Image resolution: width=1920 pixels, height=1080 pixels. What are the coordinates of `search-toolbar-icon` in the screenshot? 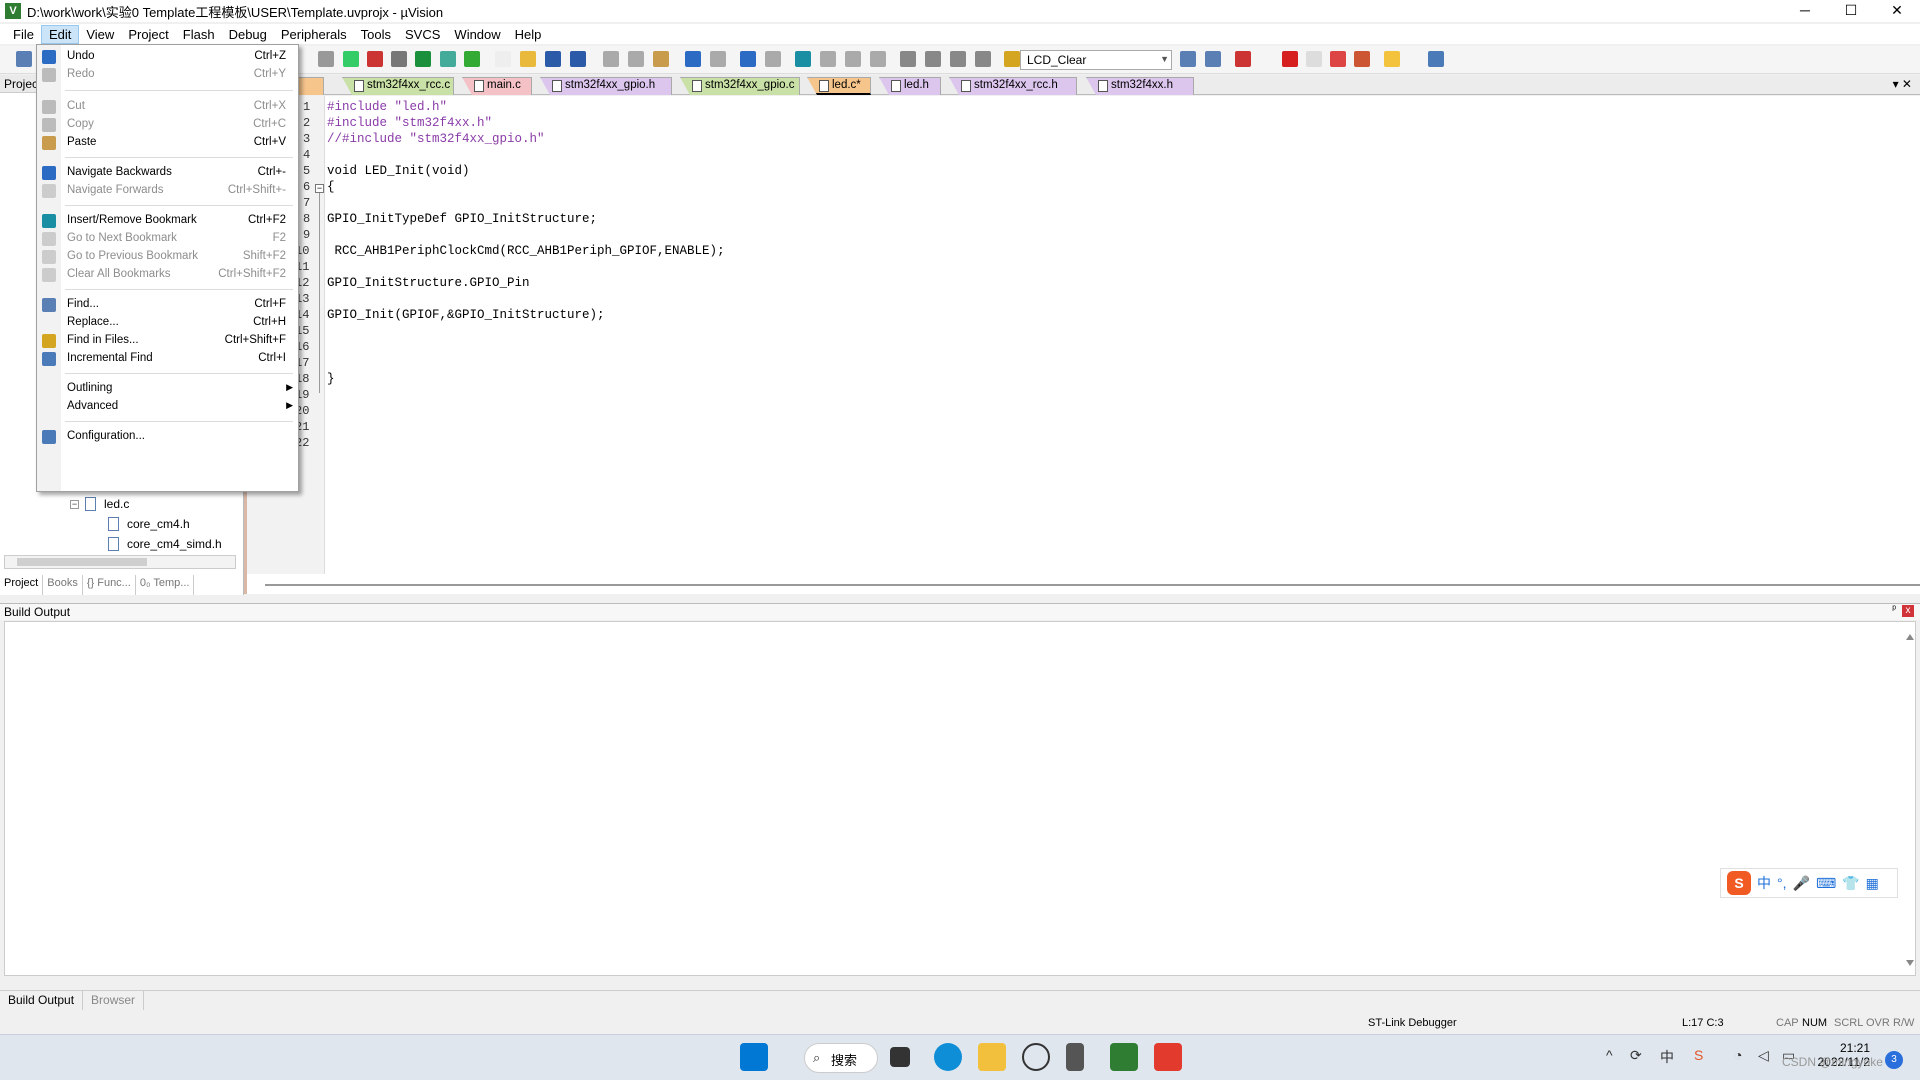 It's located at (1188, 59).